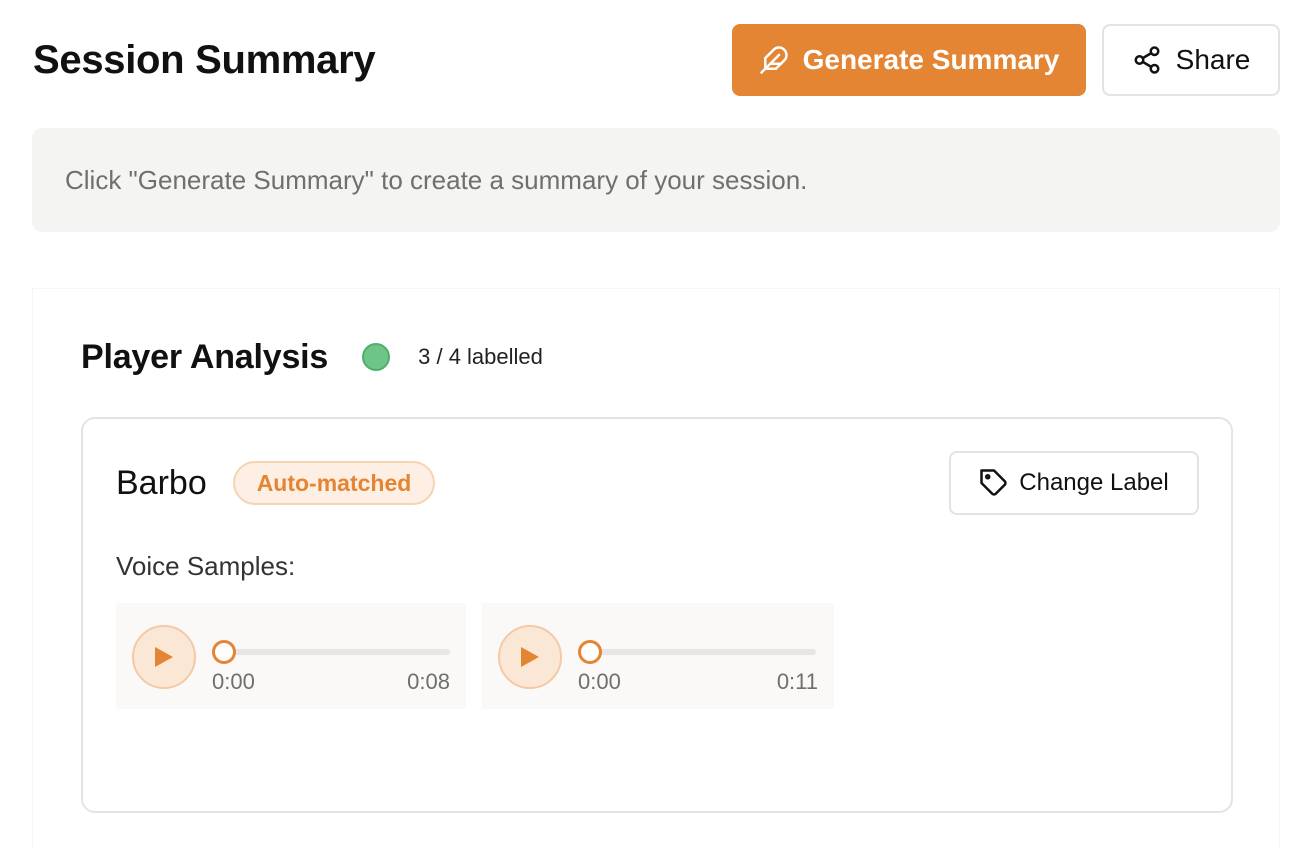 This screenshot has height=848, width=1312. What do you see at coordinates (291, 656) in the screenshot?
I see `audio-player: 0:00 0:08` at bounding box center [291, 656].